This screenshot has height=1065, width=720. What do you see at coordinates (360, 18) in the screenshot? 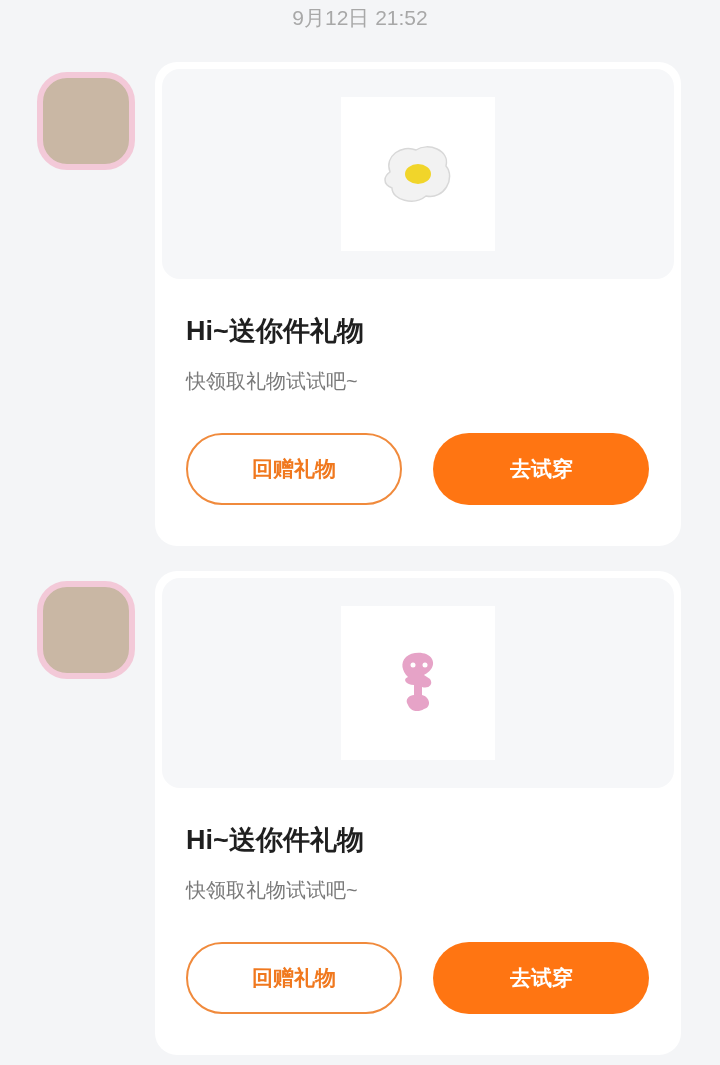
I see `message-timestamp: 9月12日 21:52` at bounding box center [360, 18].